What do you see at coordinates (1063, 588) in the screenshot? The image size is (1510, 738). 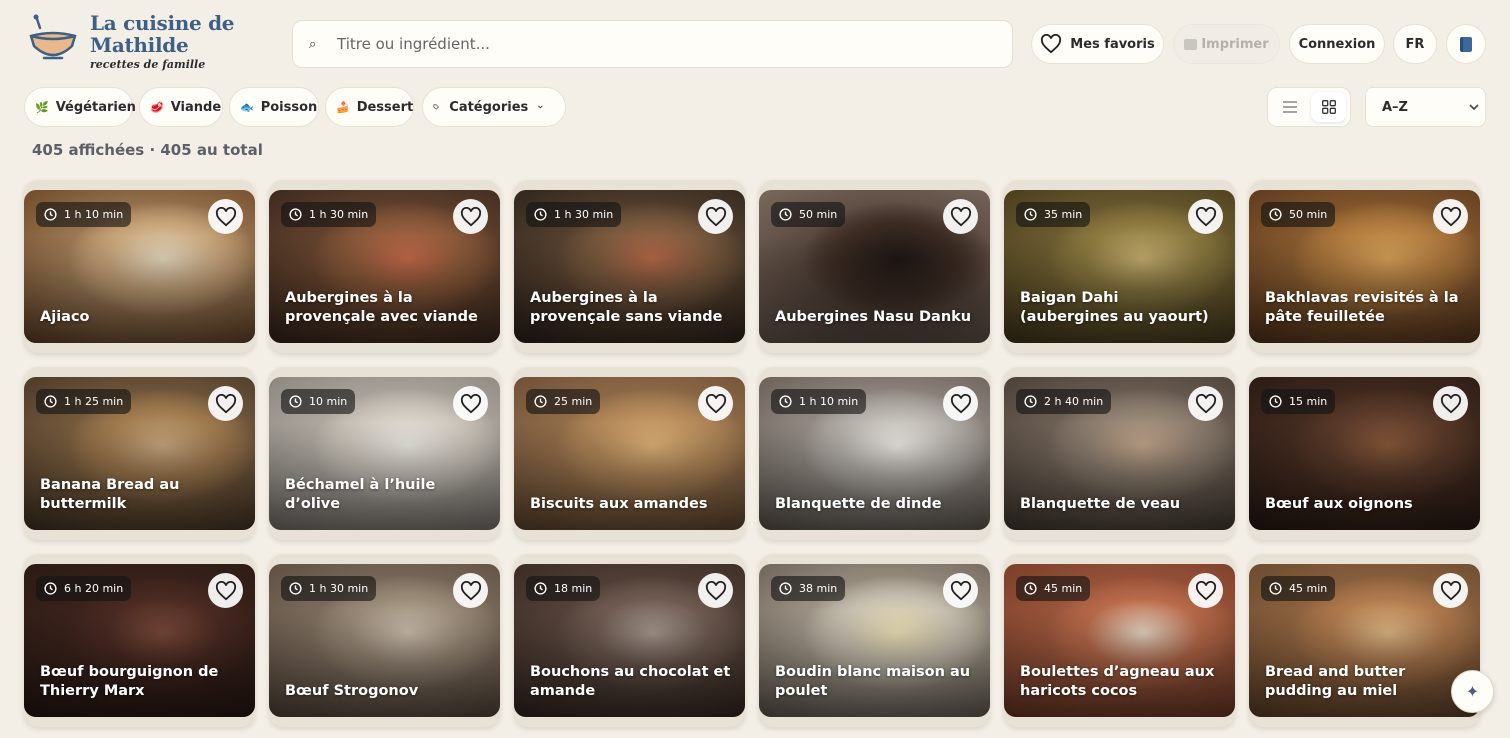 I see `cook-time: 45 min` at bounding box center [1063, 588].